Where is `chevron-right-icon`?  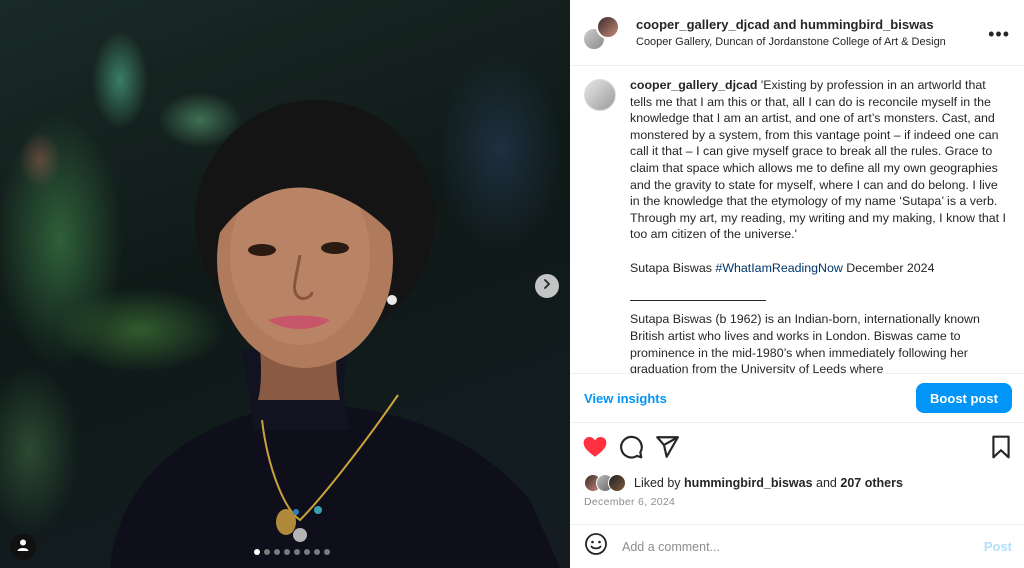
chevron-right-icon is located at coordinates (547, 286).